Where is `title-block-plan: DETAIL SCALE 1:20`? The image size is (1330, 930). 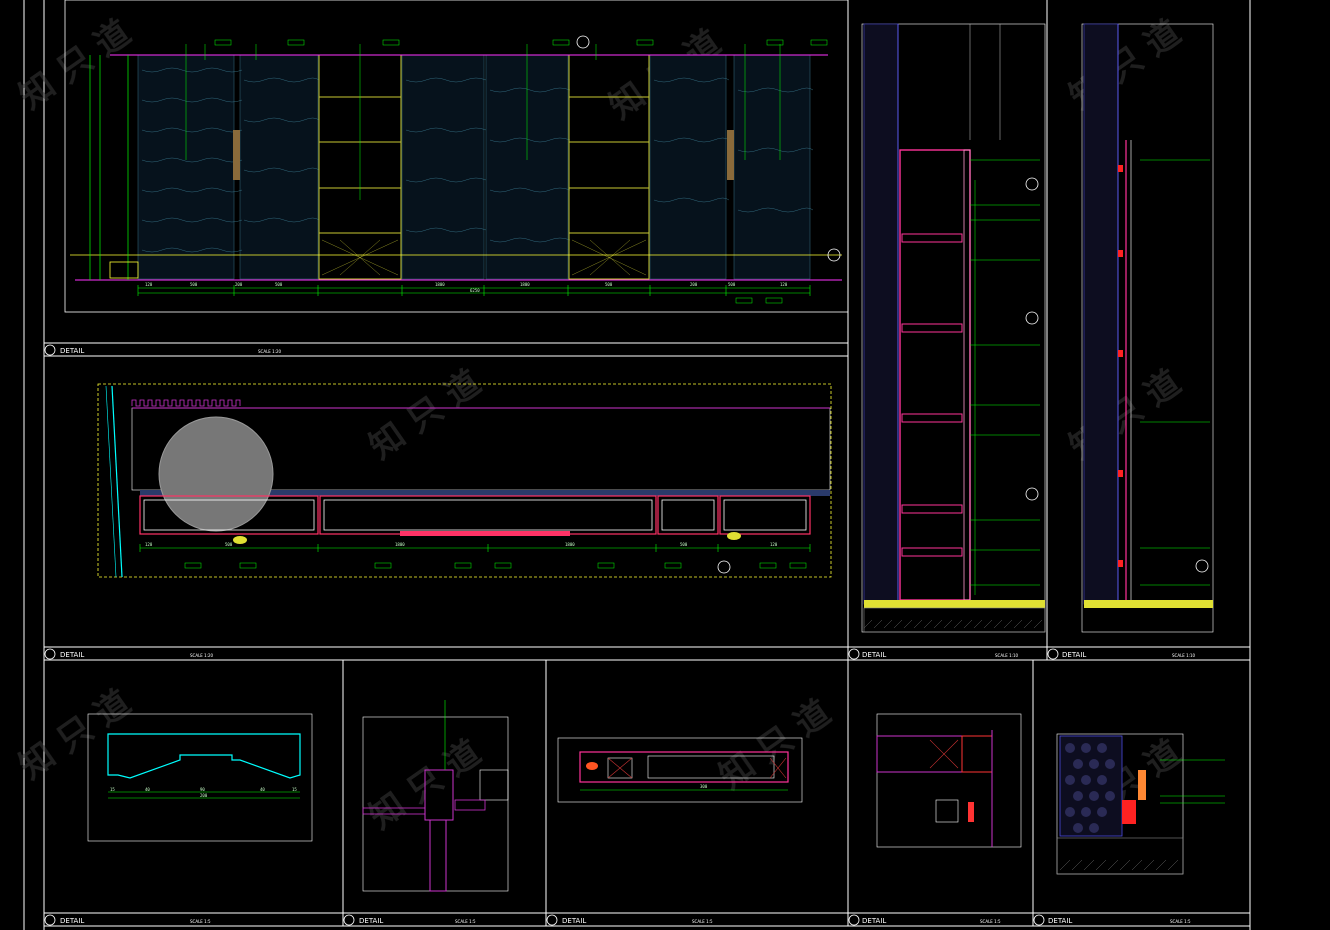
title-block-plan: DETAIL SCALE 1:20 is located at coordinates (129, 654).